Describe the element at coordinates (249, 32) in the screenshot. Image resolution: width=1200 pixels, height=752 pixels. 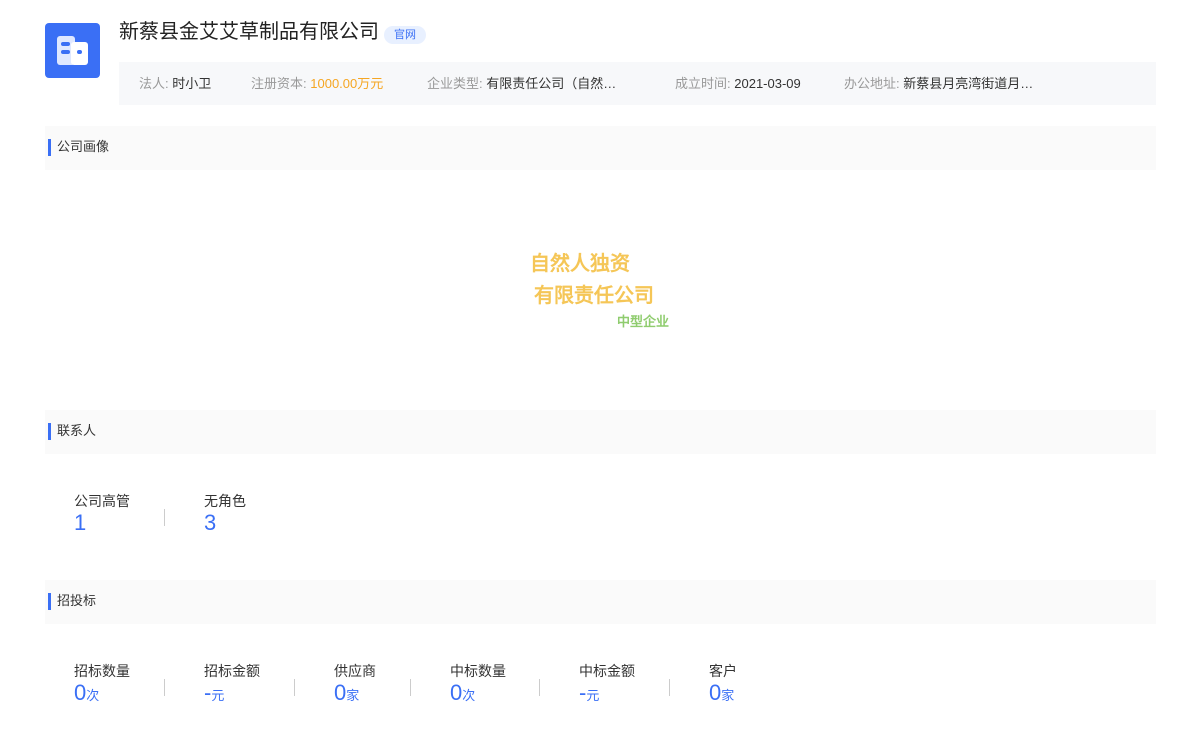
I see `company-name: 新蔡县金艾艾草制品有限公司` at that location.